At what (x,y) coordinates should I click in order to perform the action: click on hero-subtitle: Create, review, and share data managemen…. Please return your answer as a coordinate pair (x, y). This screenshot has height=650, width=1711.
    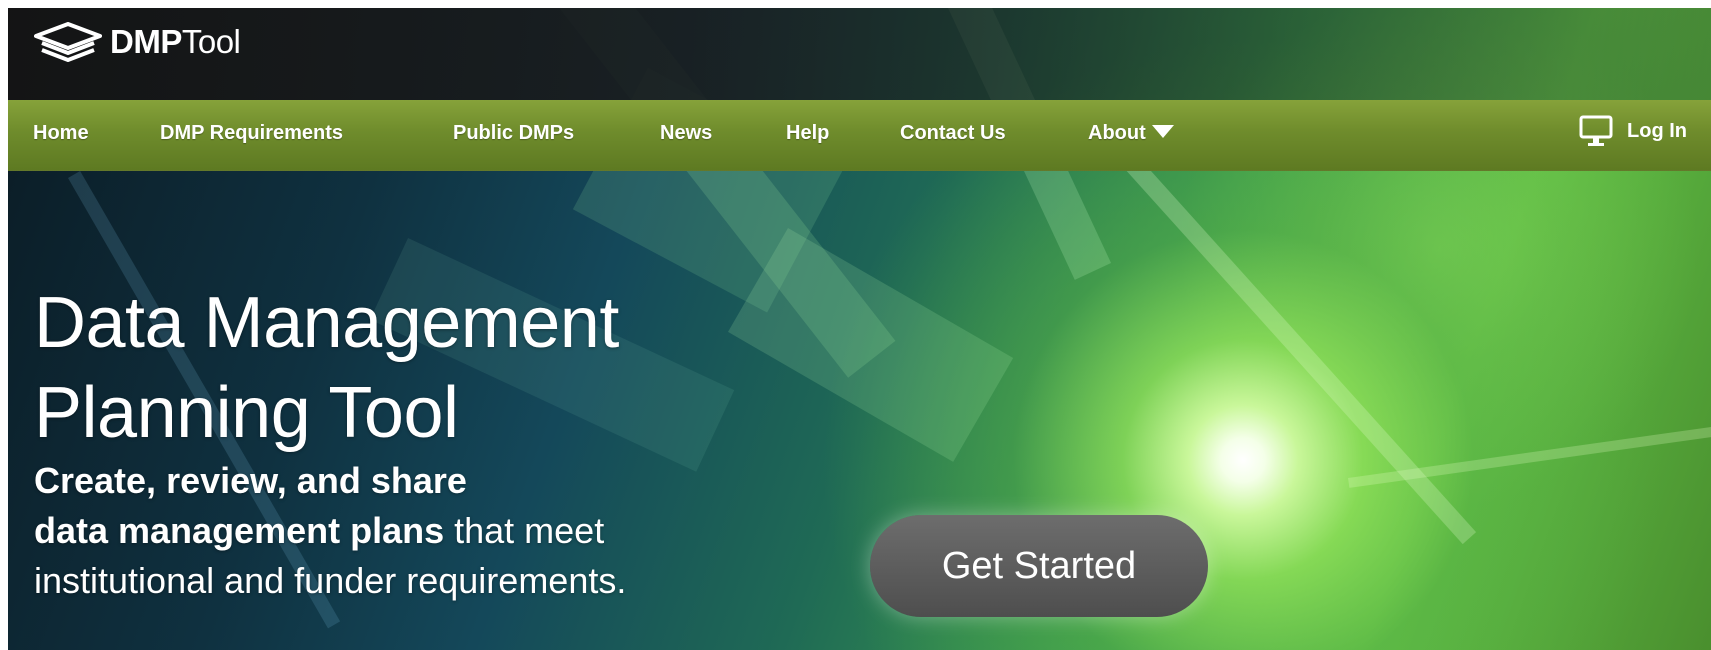
    Looking at the image, I should click on (330, 531).